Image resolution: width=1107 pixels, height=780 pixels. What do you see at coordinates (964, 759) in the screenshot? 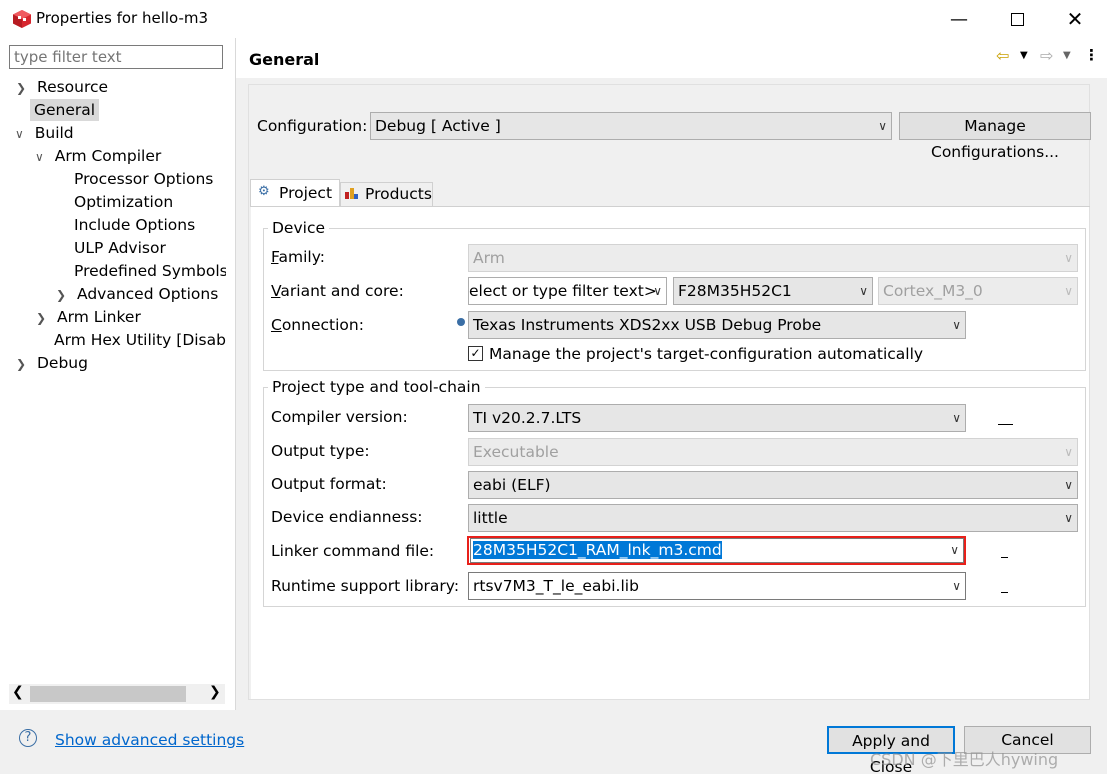
I see `watermark: CSDN @下里巴人hywing` at bounding box center [964, 759].